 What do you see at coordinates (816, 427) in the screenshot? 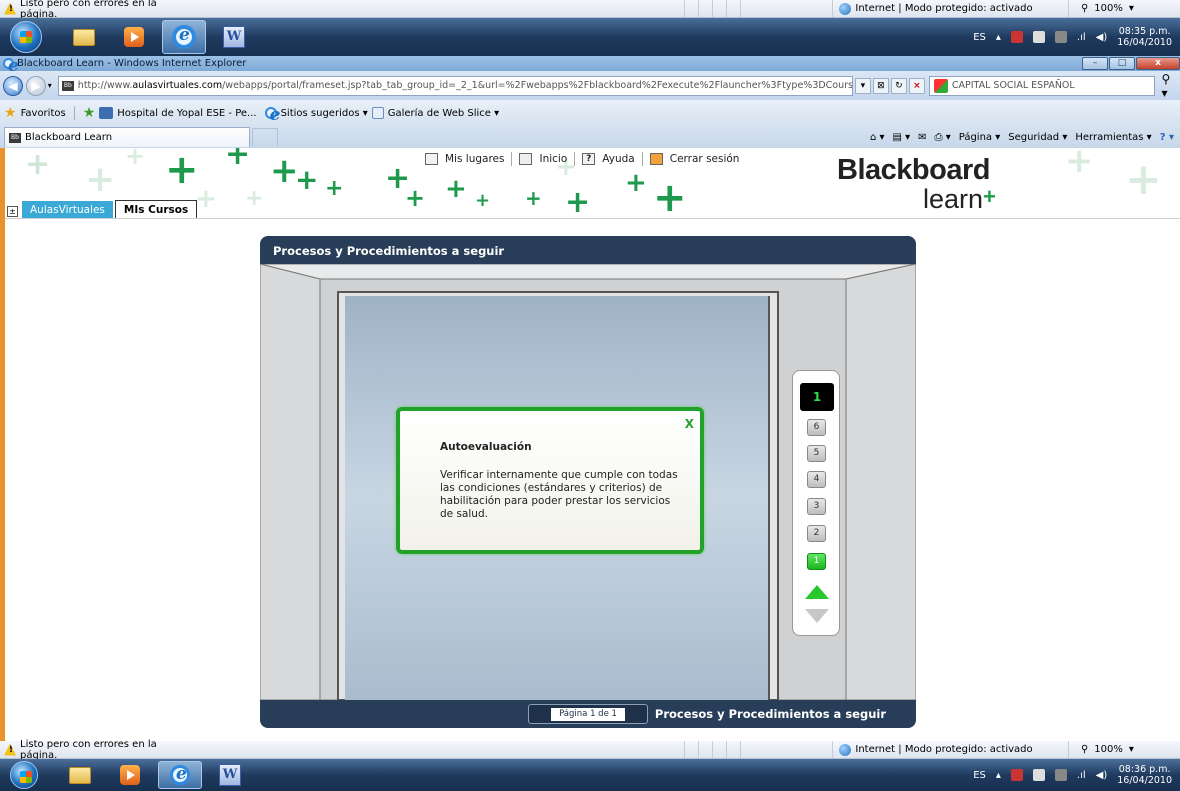
I see `floor-button-6: 6` at bounding box center [816, 427].